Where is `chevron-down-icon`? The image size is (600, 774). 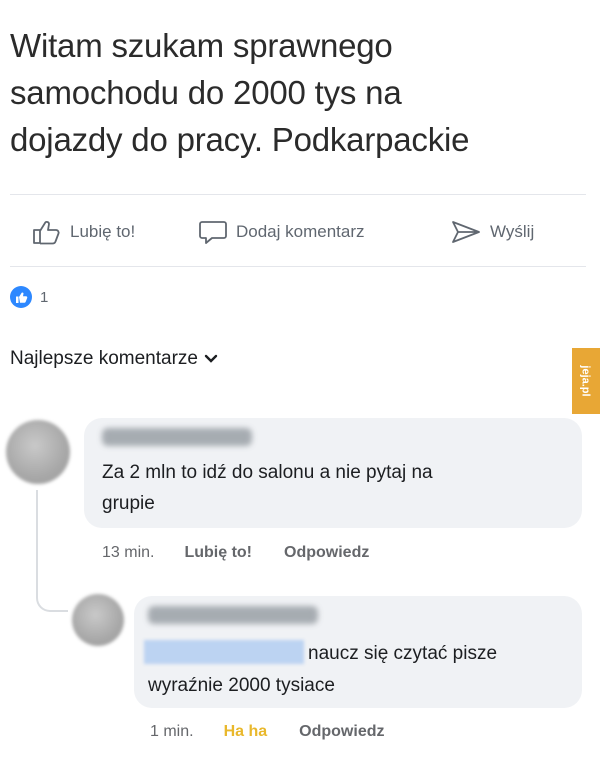
chevron-down-icon is located at coordinates (211, 358).